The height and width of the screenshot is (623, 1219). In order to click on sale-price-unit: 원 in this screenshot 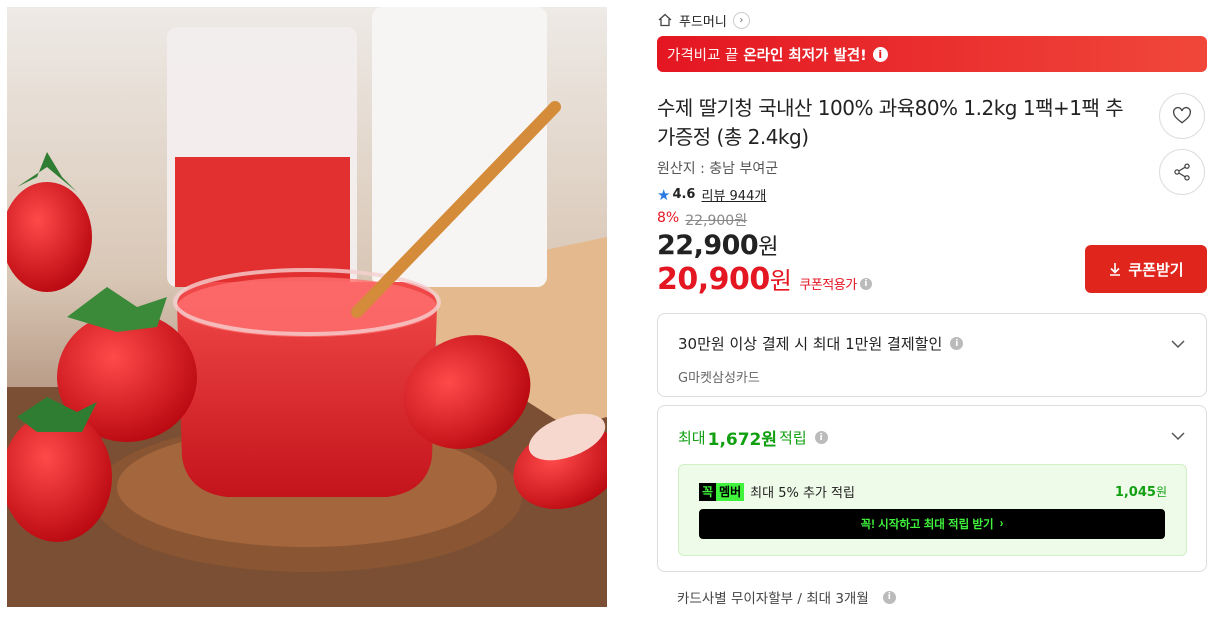, I will do `click(768, 247)`.